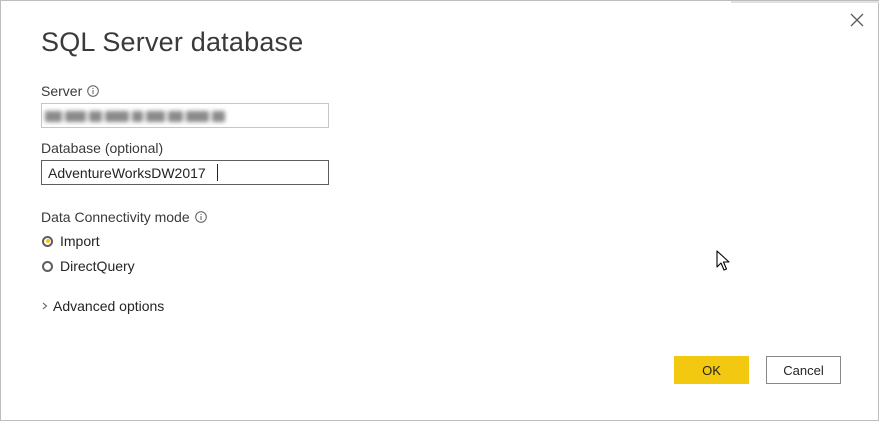  I want to click on radio-directquery-label: DirectQuery, so click(97, 266).